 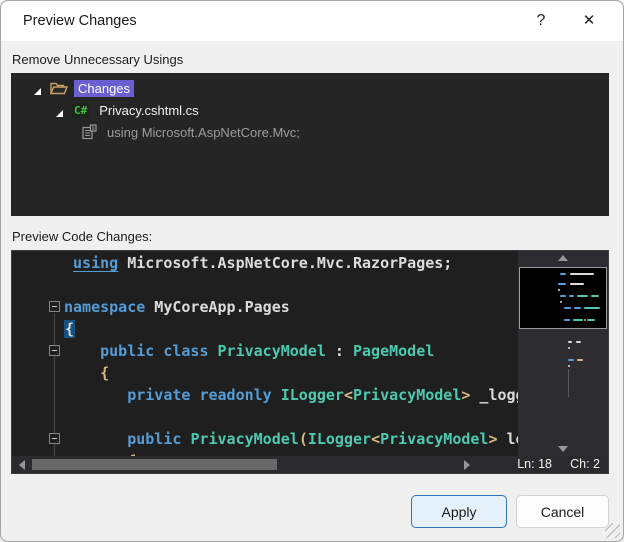 I want to click on tree-item-changes: Changes, so click(x=310, y=88).